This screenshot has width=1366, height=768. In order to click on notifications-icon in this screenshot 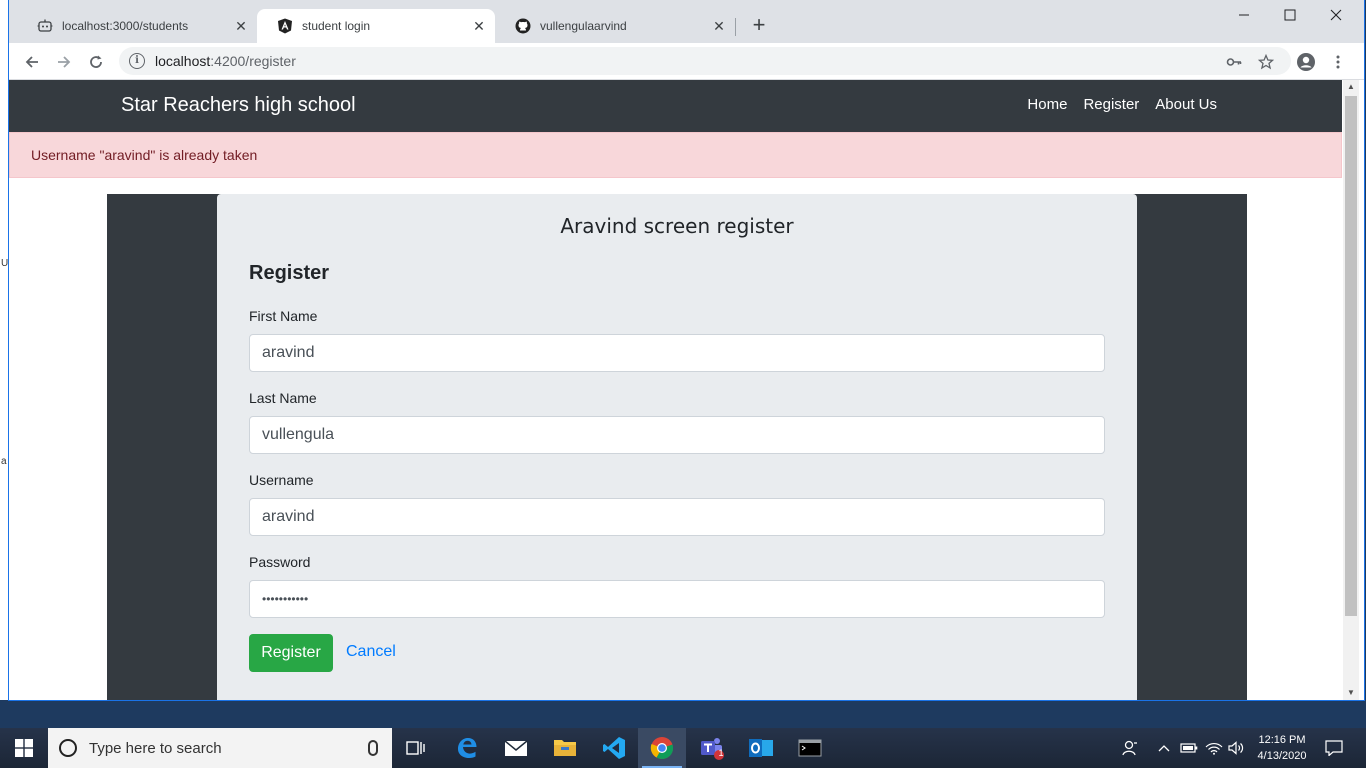, I will do `click(1334, 748)`.